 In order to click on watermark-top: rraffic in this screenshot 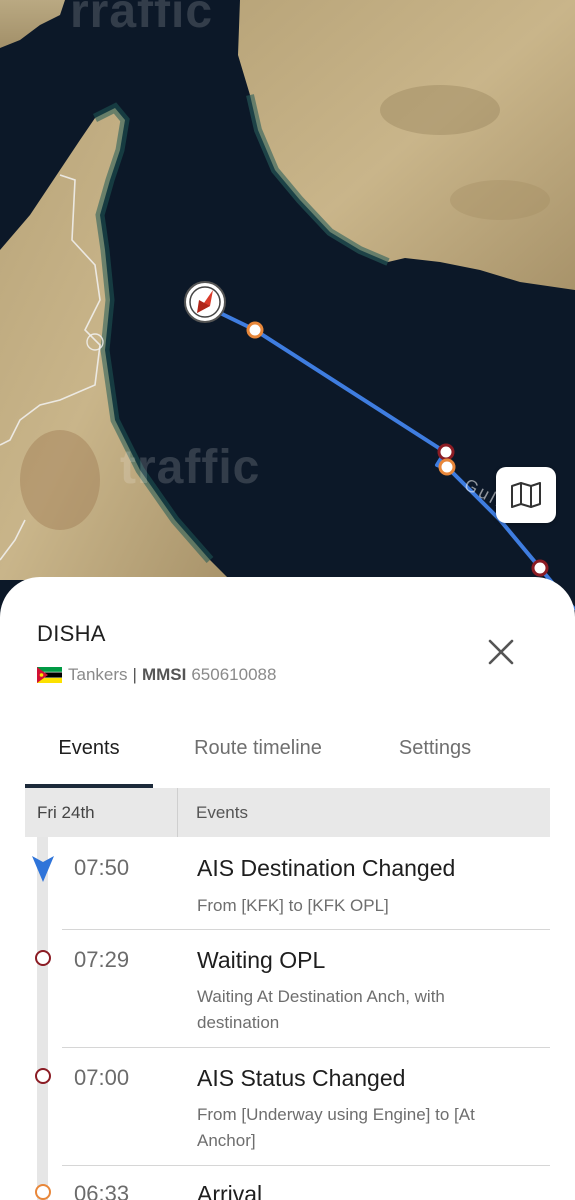, I will do `click(142, 19)`.